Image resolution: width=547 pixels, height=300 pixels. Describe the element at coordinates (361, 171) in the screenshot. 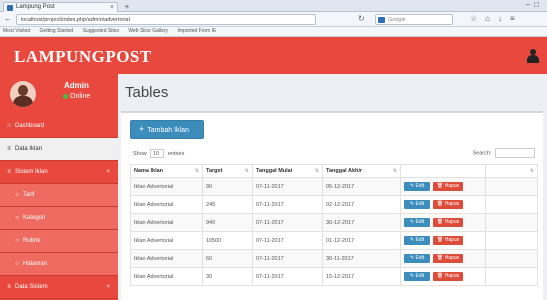

I see `column-header-akhir: Tanggal Akhir ⇅` at that location.